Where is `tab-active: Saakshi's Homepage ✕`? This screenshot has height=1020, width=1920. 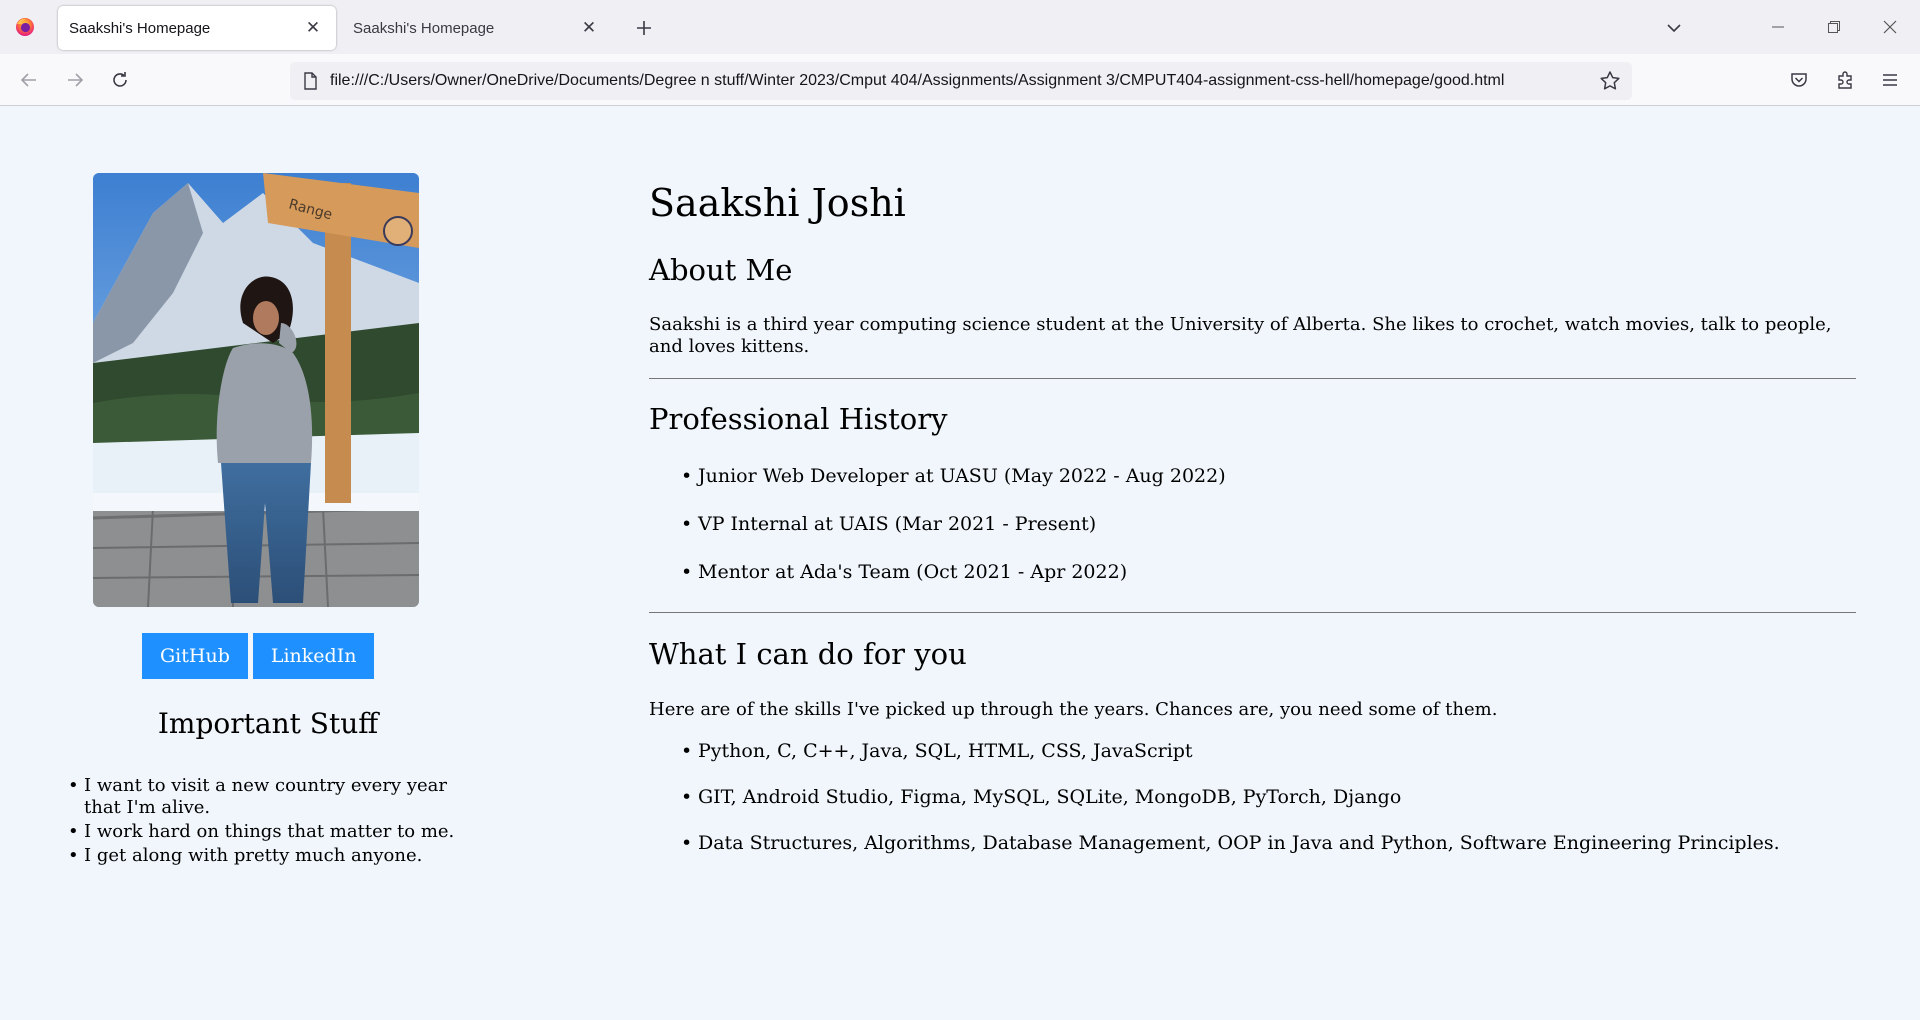 tab-active: Saakshi's Homepage ✕ is located at coordinates (197, 28).